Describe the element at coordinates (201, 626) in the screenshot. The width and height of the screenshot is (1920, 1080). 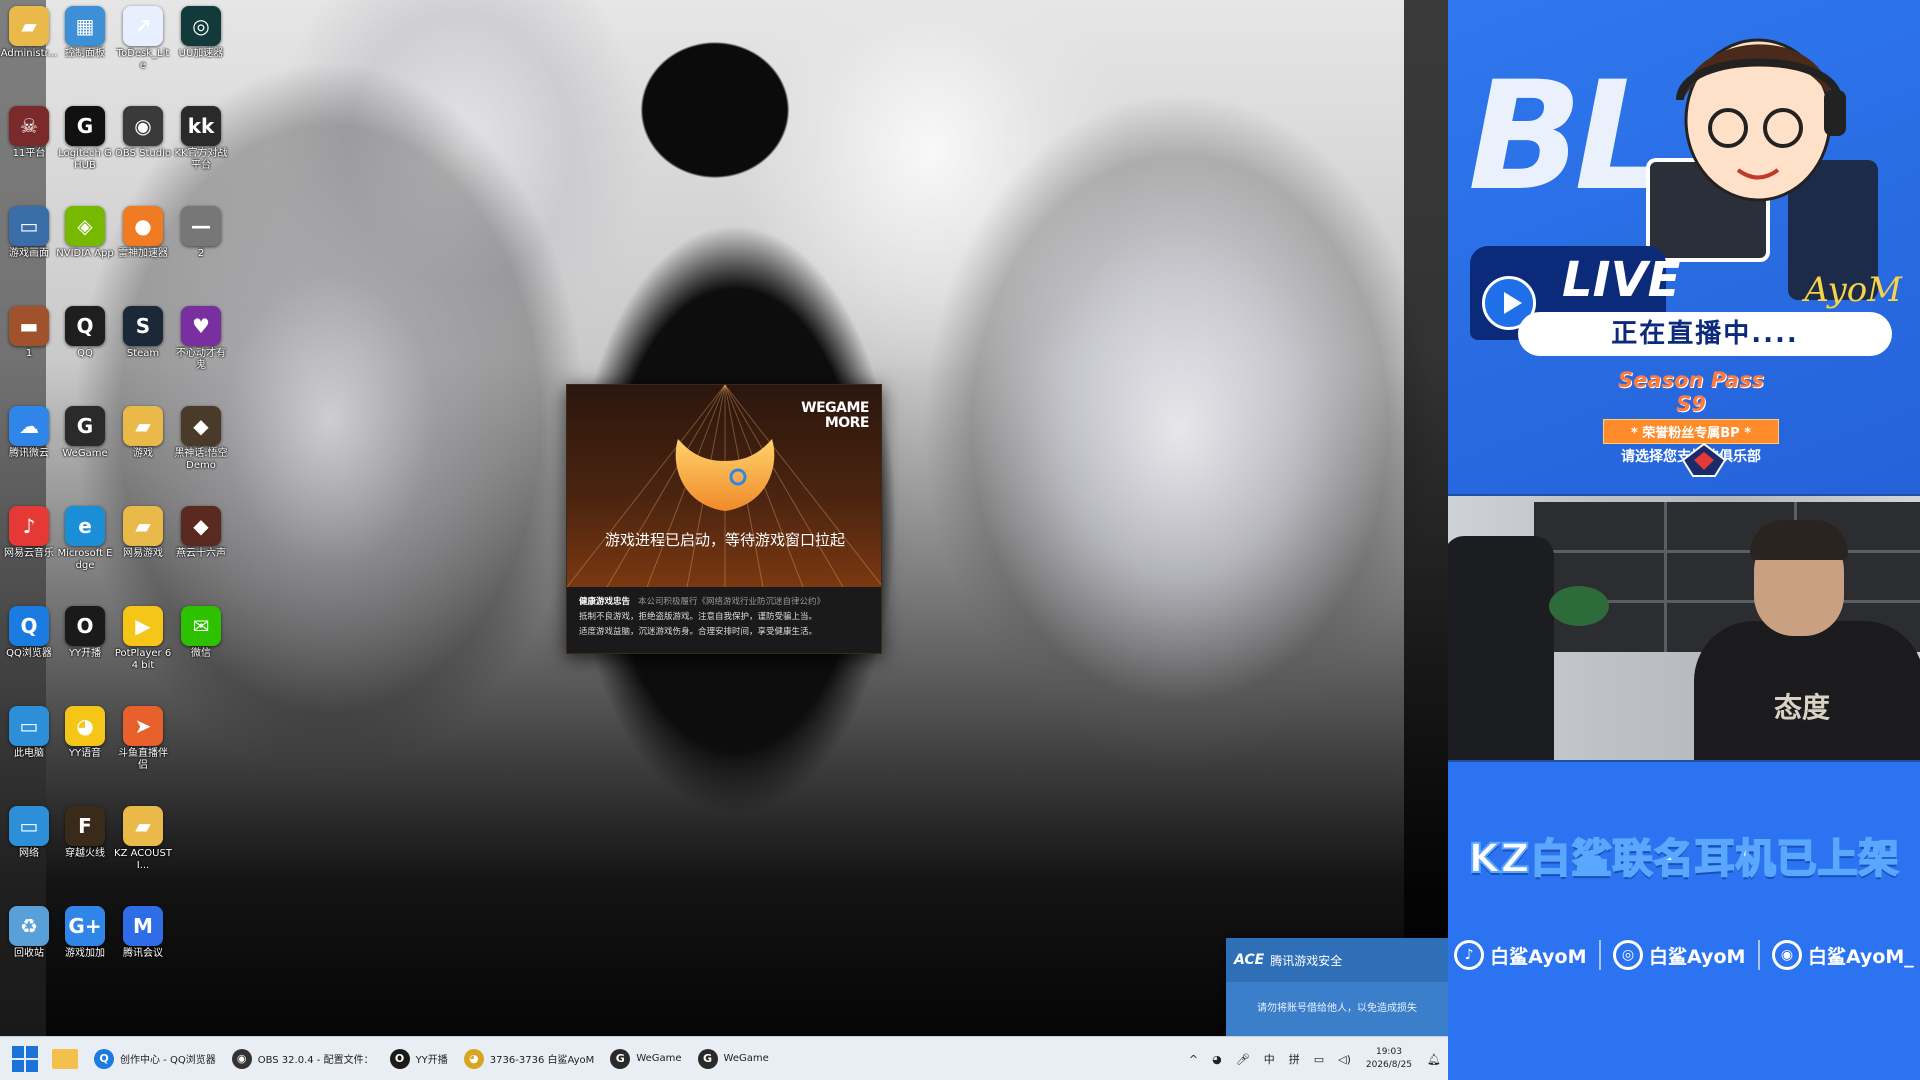
I see `wechat-icon: ✉` at that location.